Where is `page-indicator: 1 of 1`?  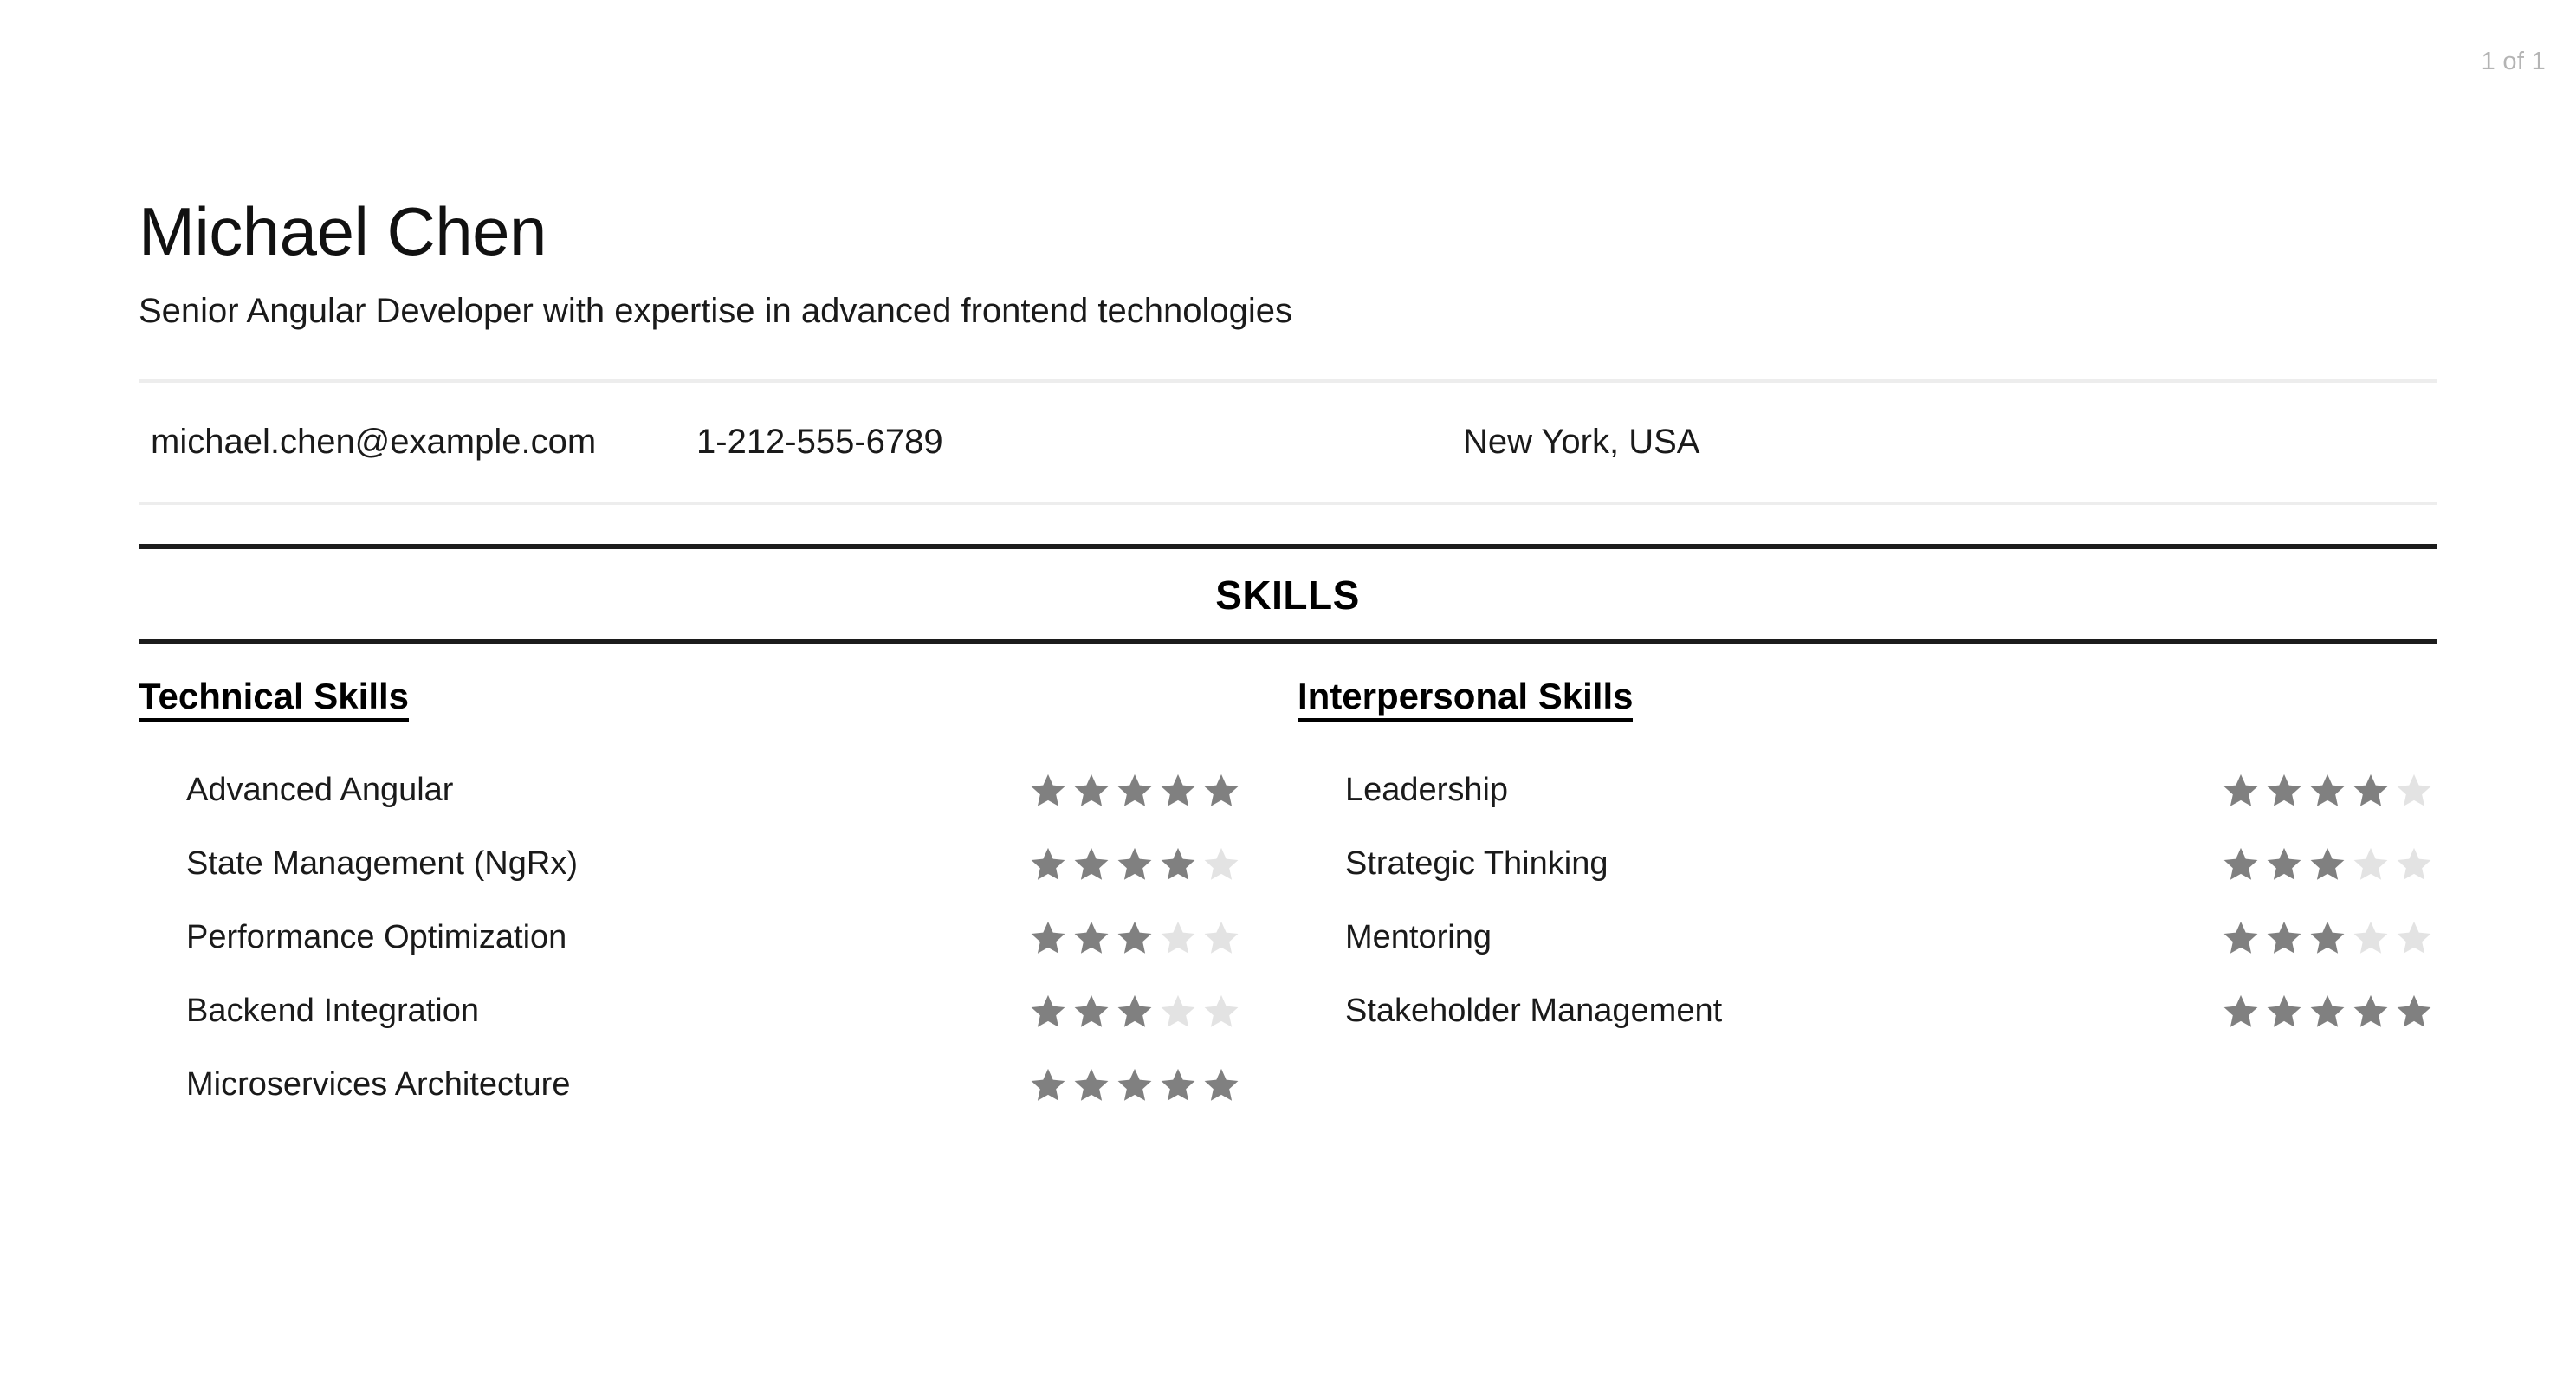
page-indicator: 1 of 1 is located at coordinates (2513, 61).